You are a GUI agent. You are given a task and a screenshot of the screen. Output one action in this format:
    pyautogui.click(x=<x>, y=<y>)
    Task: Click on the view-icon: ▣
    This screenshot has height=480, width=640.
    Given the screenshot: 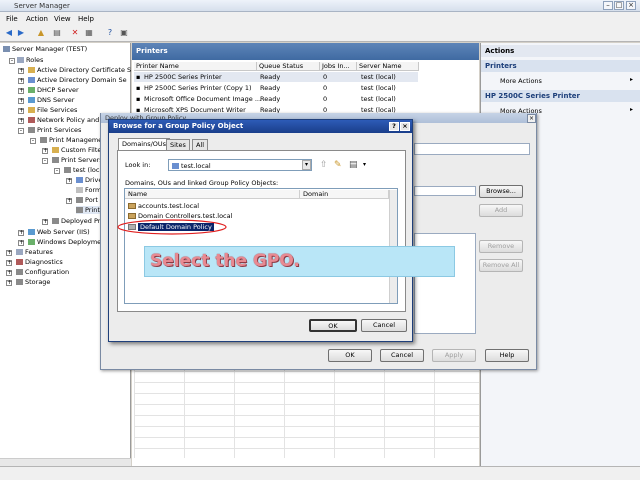 What is the action you would take?
    pyautogui.click(x=124, y=33)
    